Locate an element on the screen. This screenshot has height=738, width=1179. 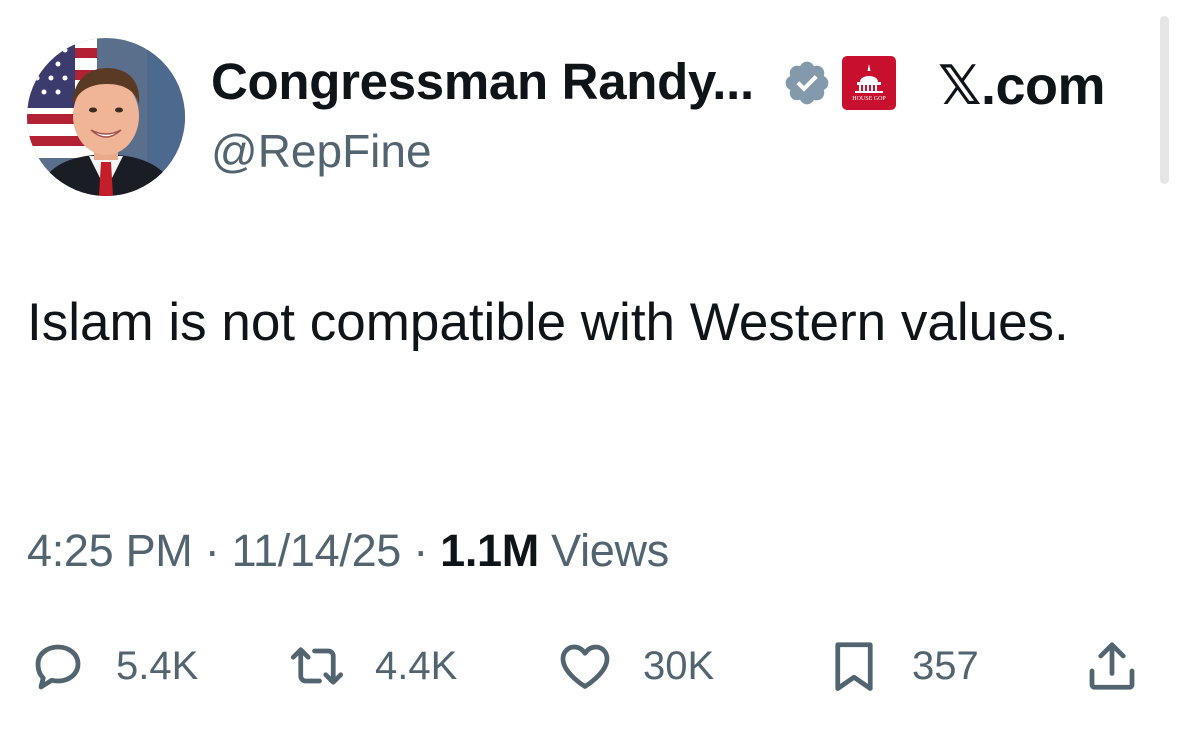
share-icon is located at coordinates (1112, 666).